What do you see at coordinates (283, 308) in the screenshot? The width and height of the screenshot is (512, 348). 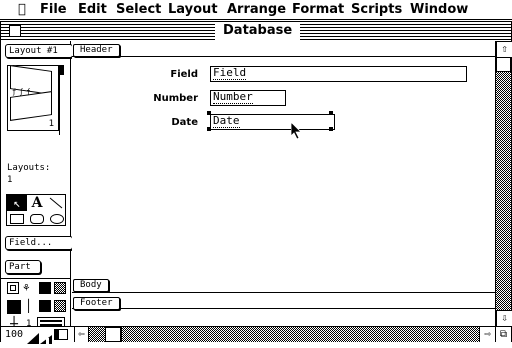 I see `footer-part-boundary` at bounding box center [283, 308].